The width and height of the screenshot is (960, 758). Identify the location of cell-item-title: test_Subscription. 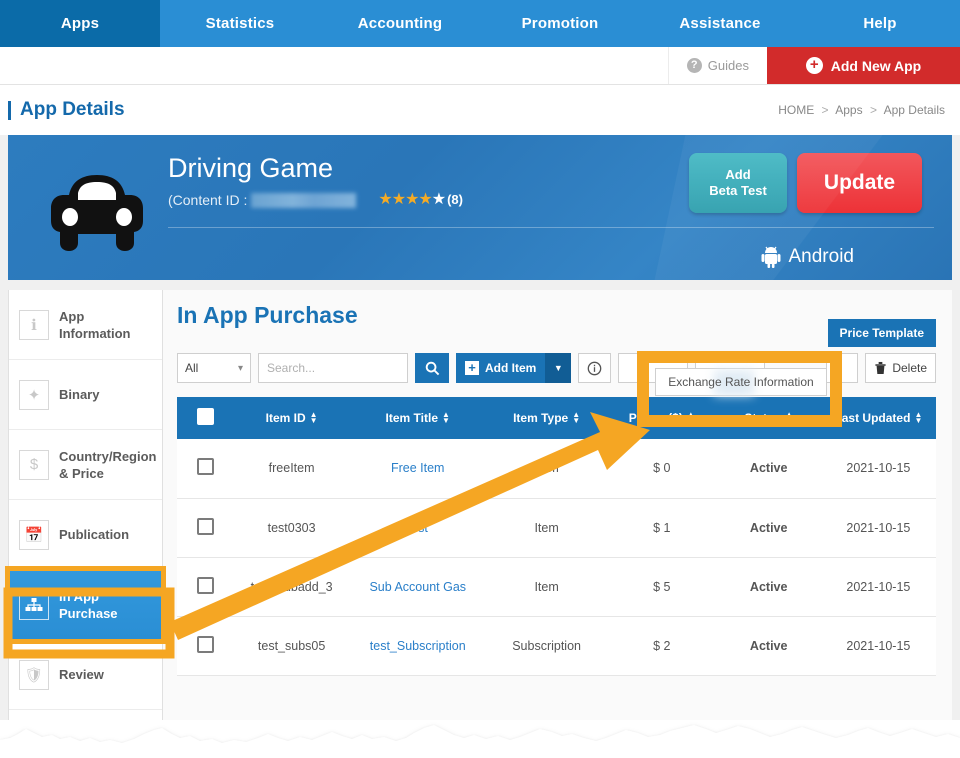
(418, 646).